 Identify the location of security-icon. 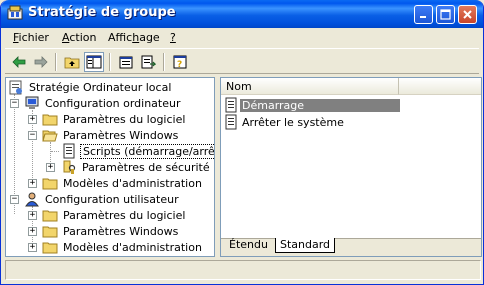
(69, 167).